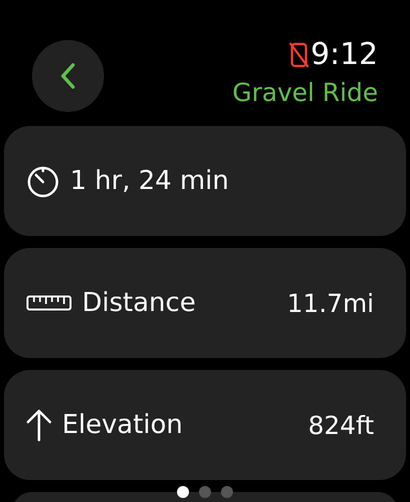 The height and width of the screenshot is (502, 410). What do you see at coordinates (39, 425) in the screenshot?
I see `arrow-up-icon` at bounding box center [39, 425].